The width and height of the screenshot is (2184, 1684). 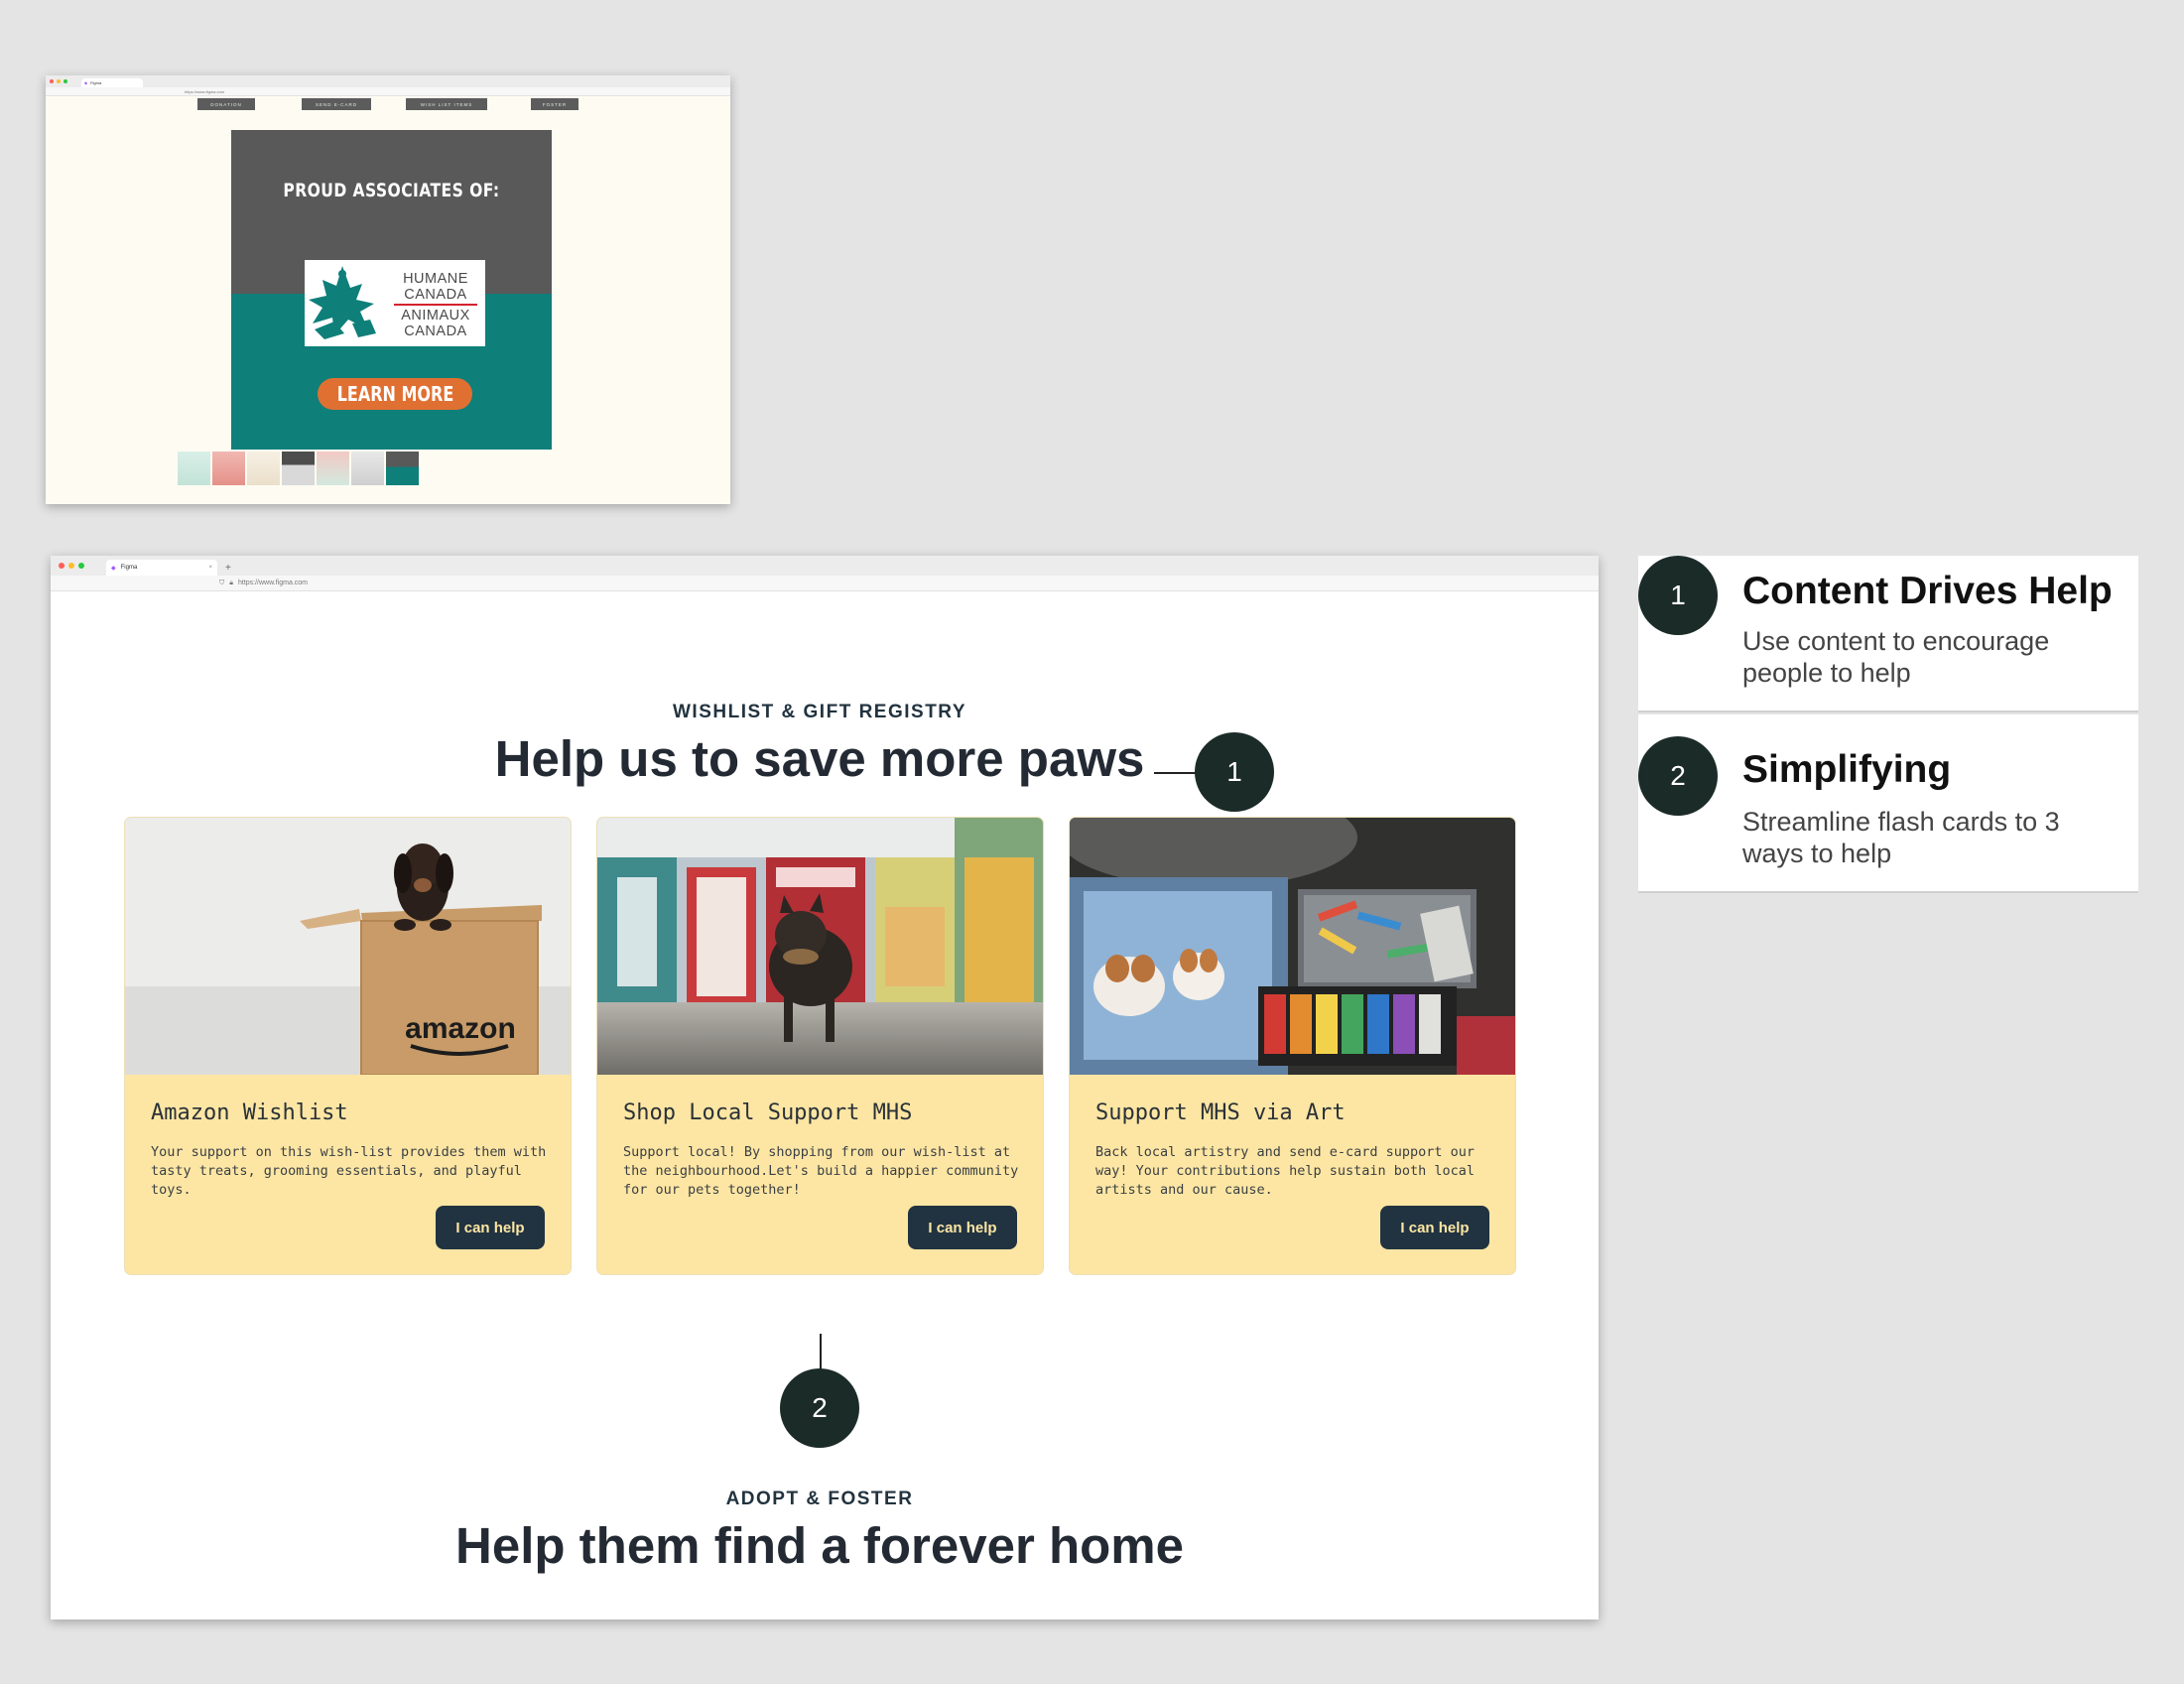 What do you see at coordinates (962, 1227) in the screenshot?
I see `shop-local-i-can-help-button: I can help` at bounding box center [962, 1227].